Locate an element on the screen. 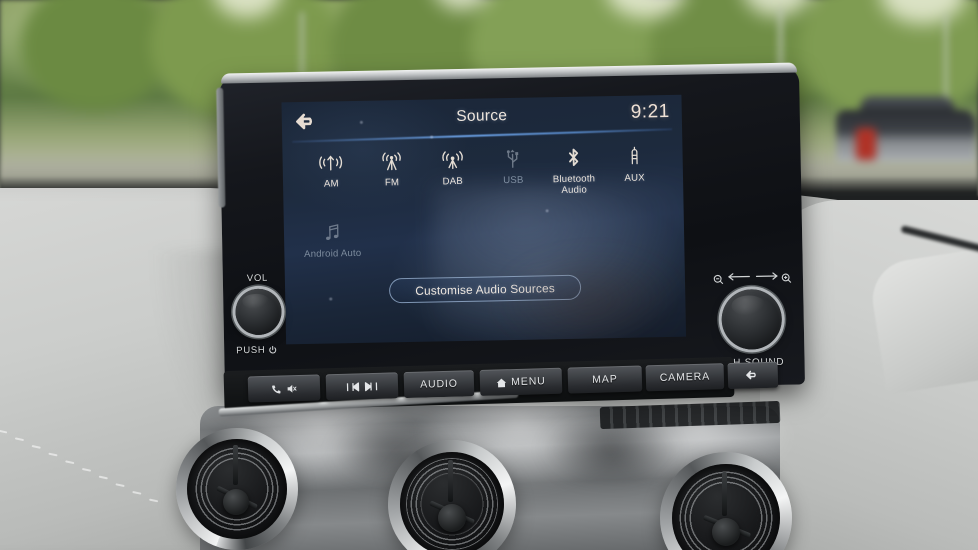 The image size is (978, 550). music-note-icon is located at coordinates (332, 231).